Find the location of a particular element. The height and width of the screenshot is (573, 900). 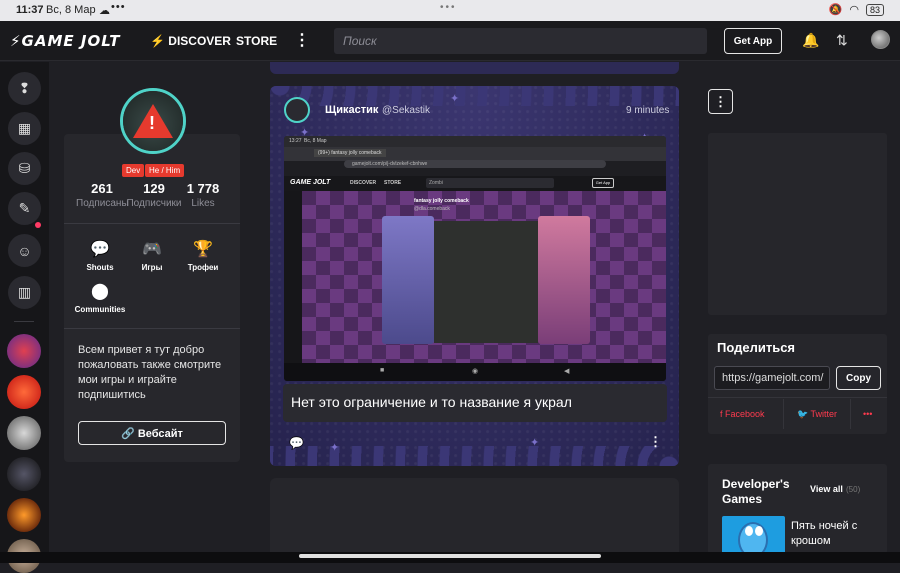

get-app-button: Get App is located at coordinates (753, 41).